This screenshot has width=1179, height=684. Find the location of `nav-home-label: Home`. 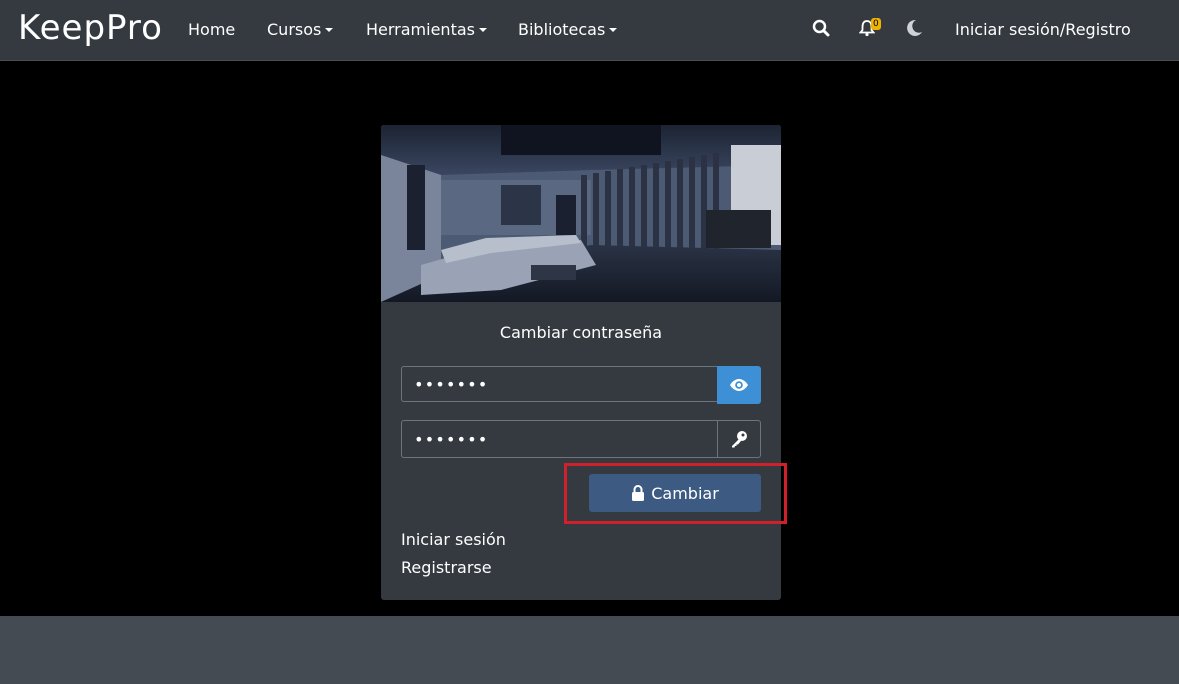

nav-home-label: Home is located at coordinates (212, 29).